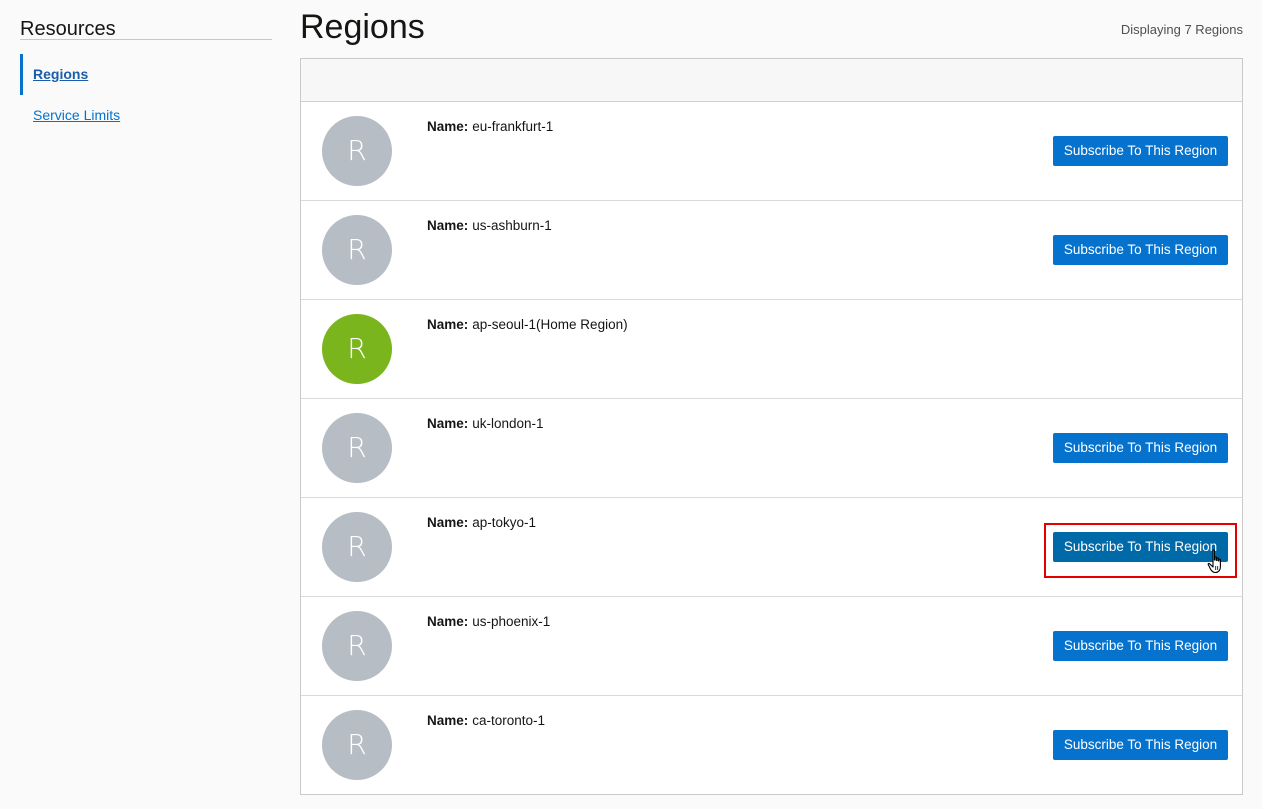 The width and height of the screenshot is (1262, 809). Describe the element at coordinates (146, 20) in the screenshot. I see `sidebar-title: Resources` at that location.